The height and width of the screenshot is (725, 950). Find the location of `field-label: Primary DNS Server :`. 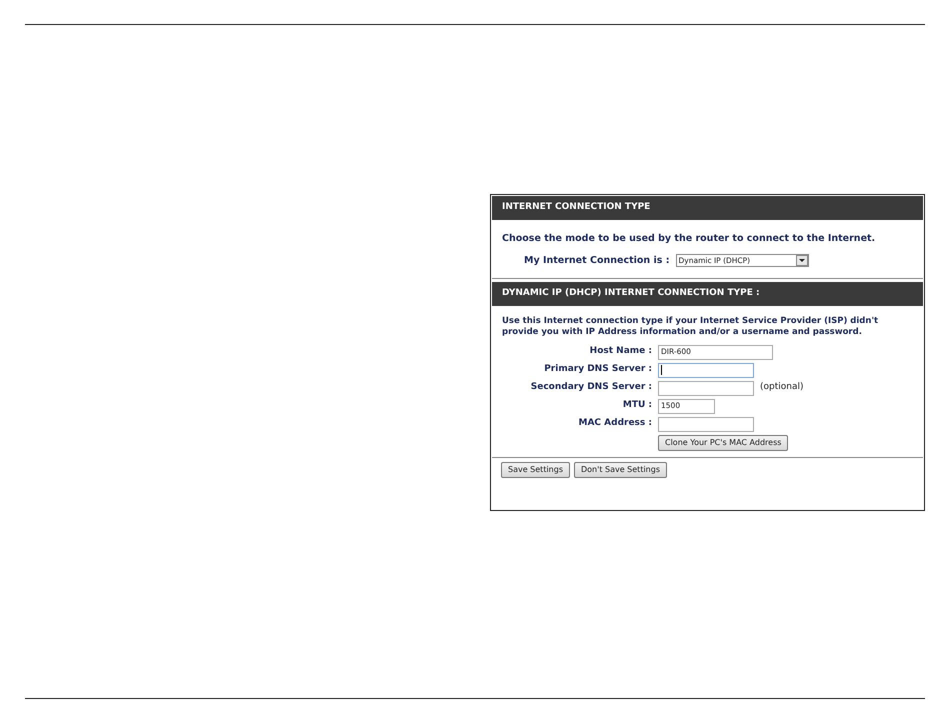

field-label: Primary DNS Server : is located at coordinates (597, 369).